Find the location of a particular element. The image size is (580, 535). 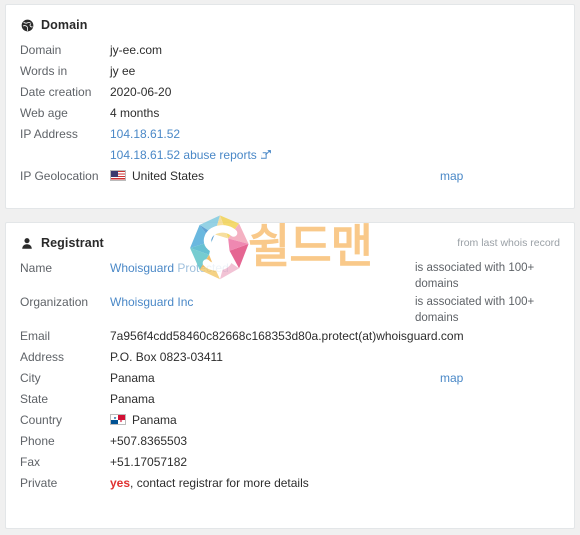

city-map-link: map is located at coordinates (497, 378).